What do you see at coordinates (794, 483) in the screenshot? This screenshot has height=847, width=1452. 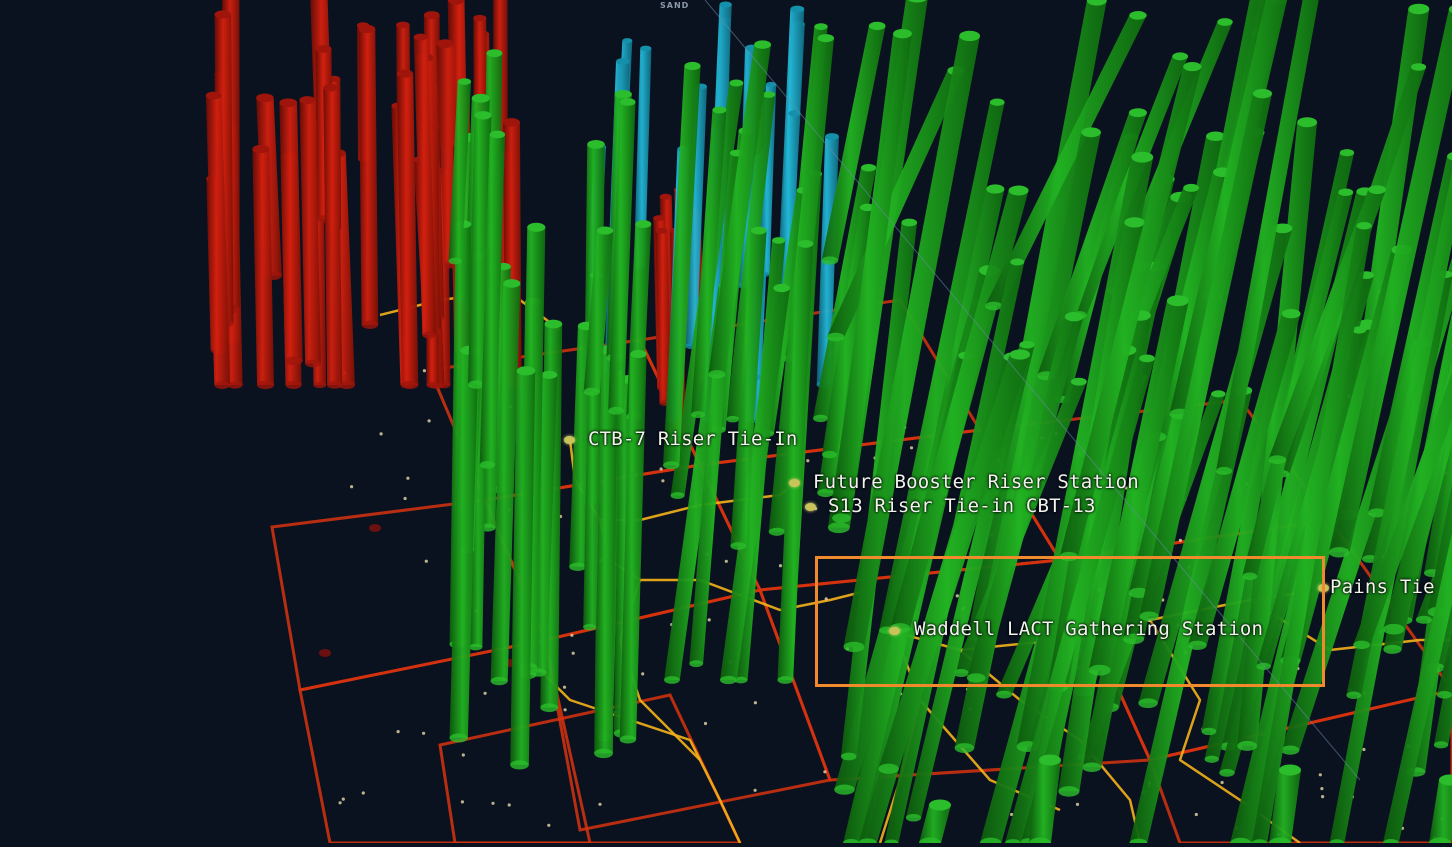 I see `facility-marker-future-booster` at bounding box center [794, 483].